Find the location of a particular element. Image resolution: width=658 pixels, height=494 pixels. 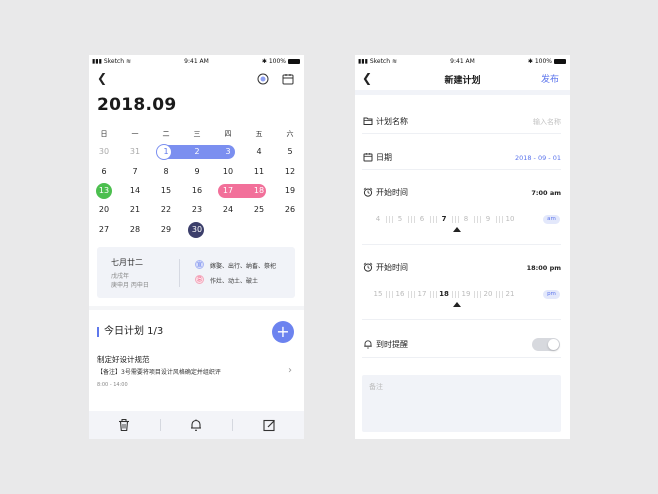

header-band is located at coordinates (462, 92).